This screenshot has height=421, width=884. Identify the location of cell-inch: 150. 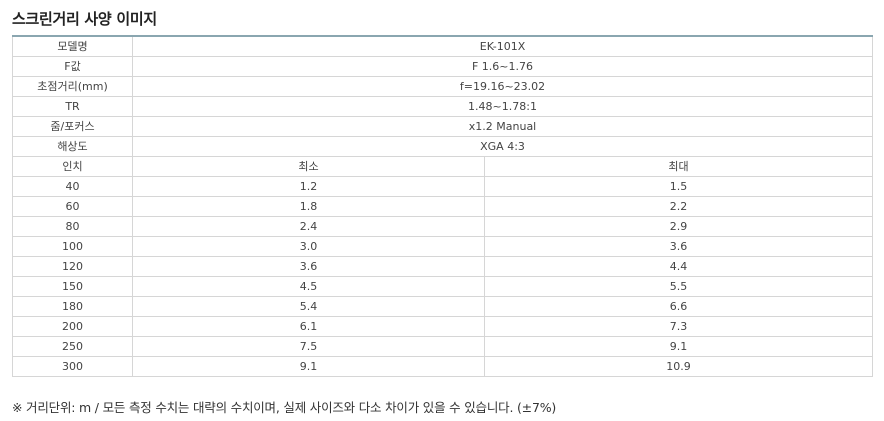
(72, 286).